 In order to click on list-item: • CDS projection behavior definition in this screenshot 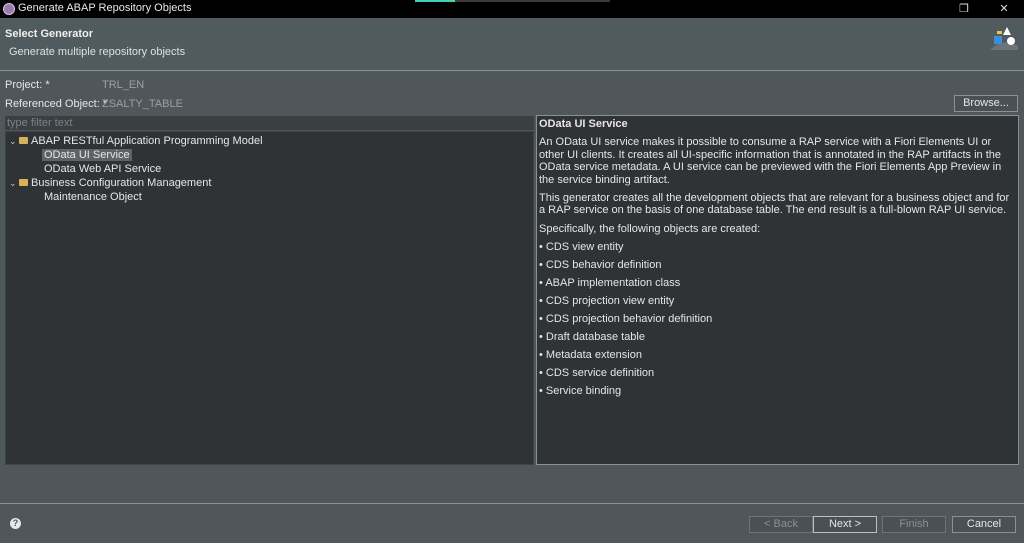, I will do `click(626, 319)`.